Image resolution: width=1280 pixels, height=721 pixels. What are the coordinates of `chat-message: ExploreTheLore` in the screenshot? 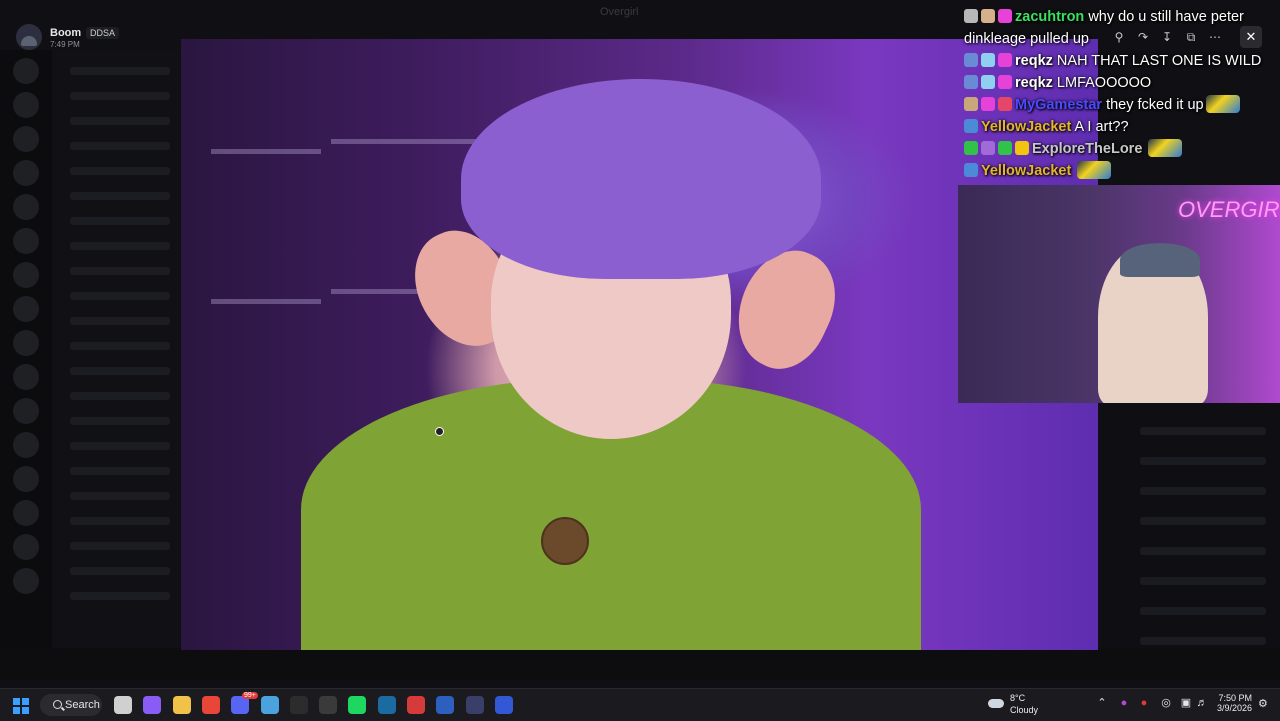 It's located at (1120, 149).